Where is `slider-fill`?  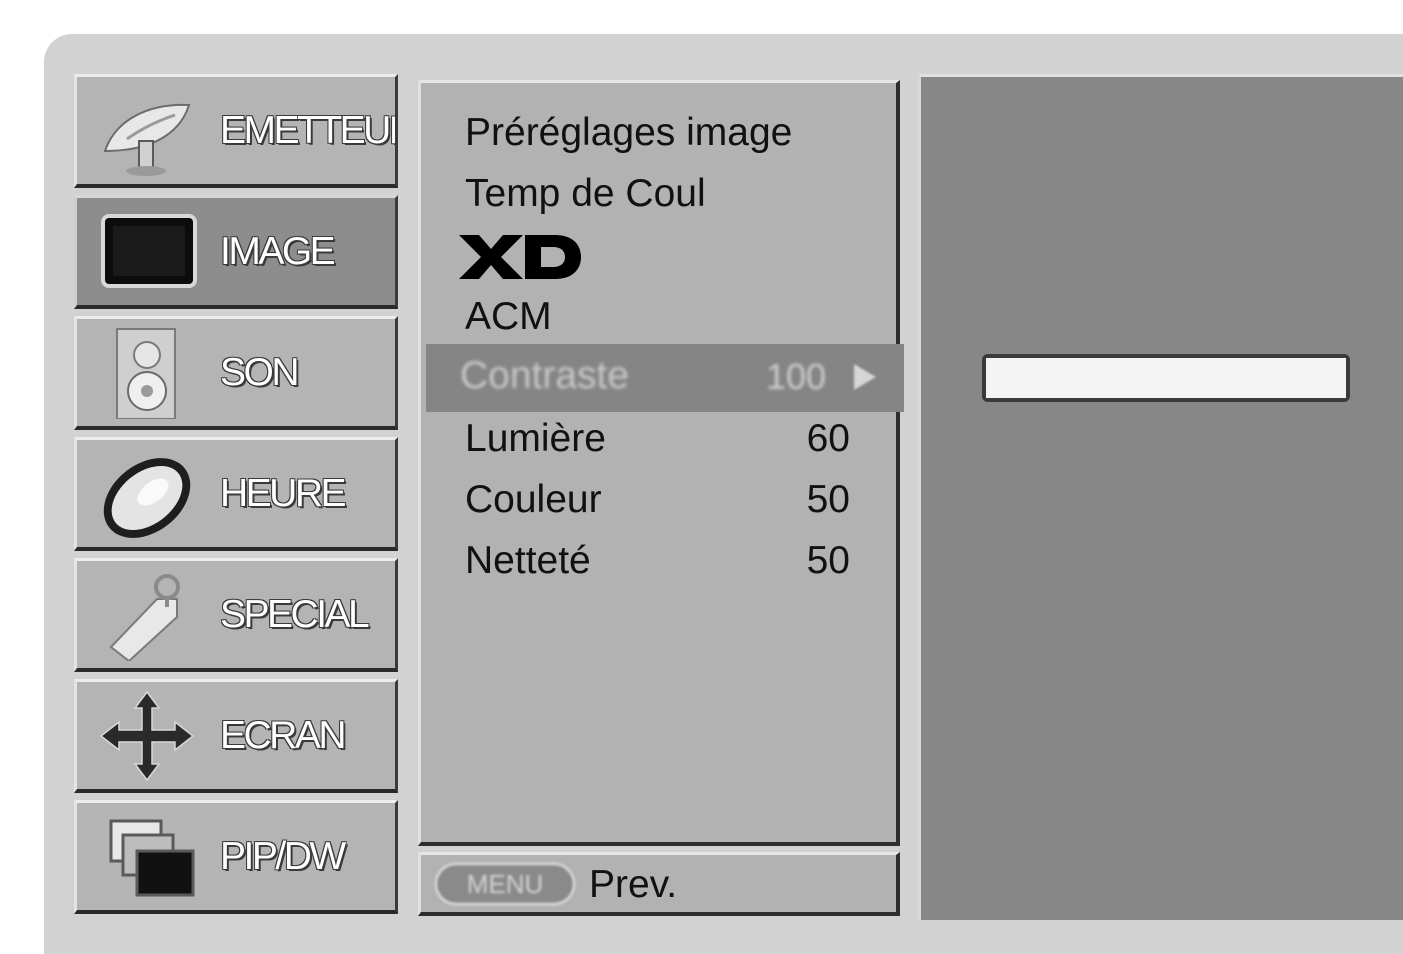 slider-fill is located at coordinates (1166, 378).